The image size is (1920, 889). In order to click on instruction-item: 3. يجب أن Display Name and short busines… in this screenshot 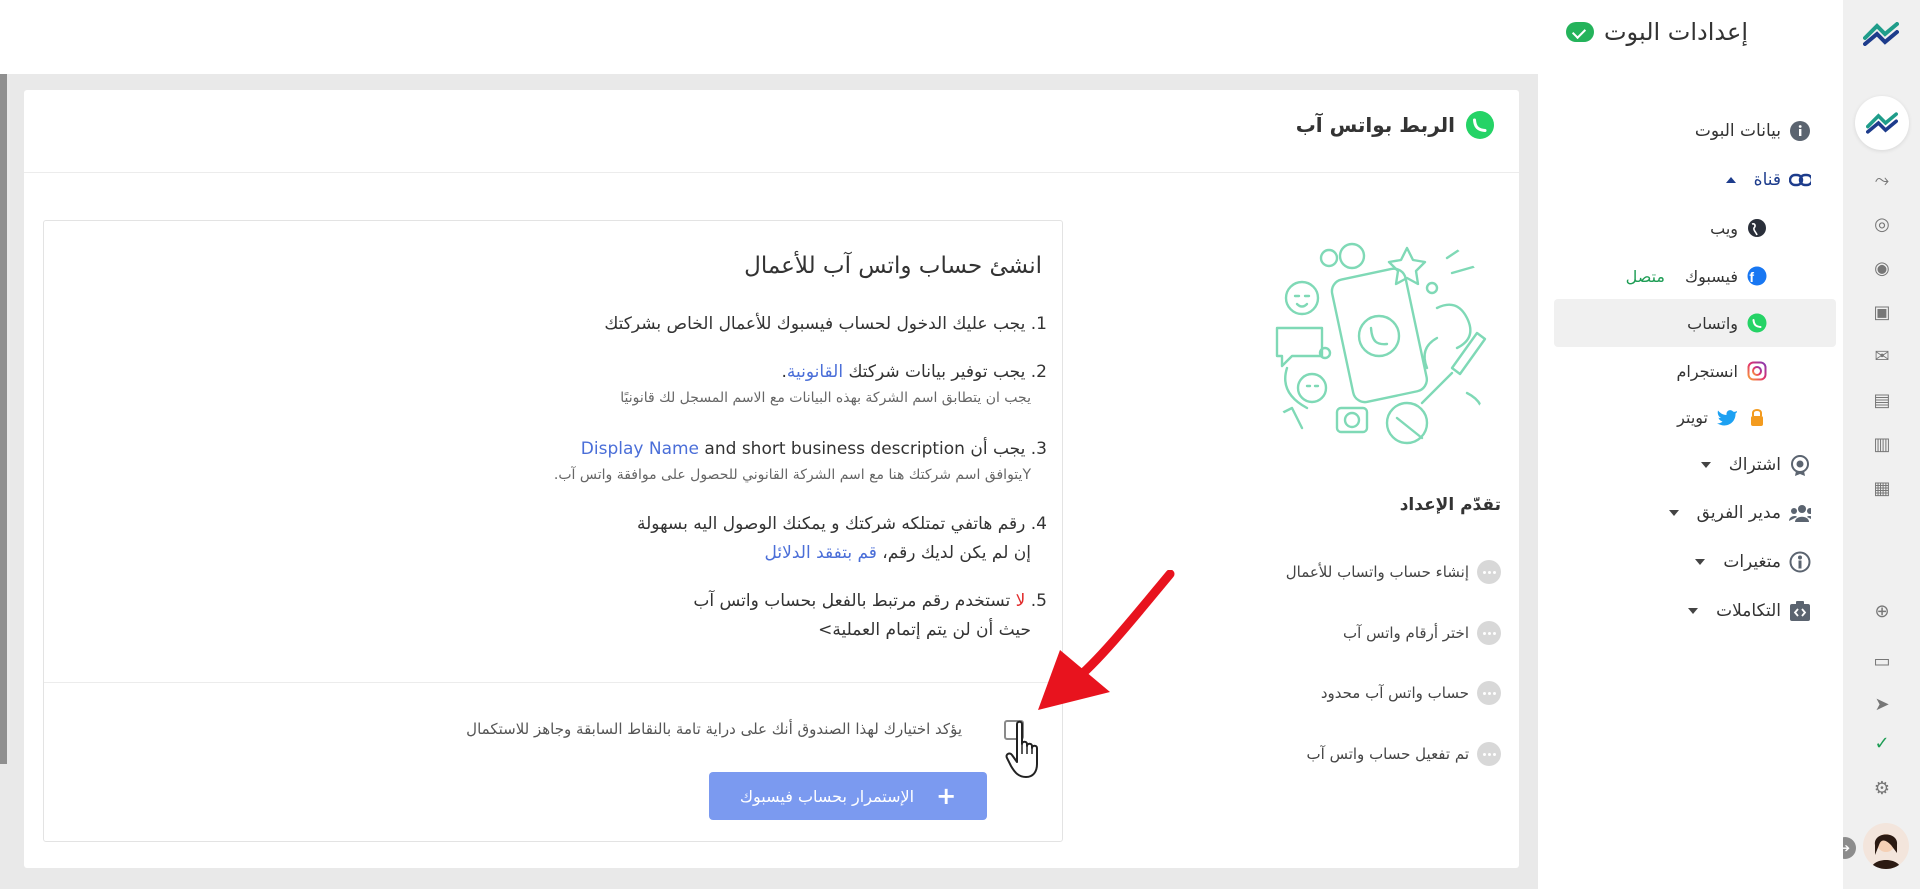, I will do `click(800, 460)`.